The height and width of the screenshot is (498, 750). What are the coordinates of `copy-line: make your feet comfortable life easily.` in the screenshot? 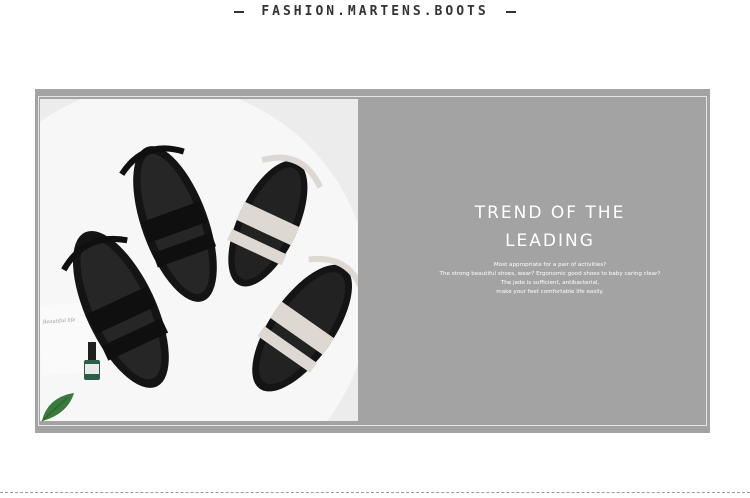 It's located at (550, 292).